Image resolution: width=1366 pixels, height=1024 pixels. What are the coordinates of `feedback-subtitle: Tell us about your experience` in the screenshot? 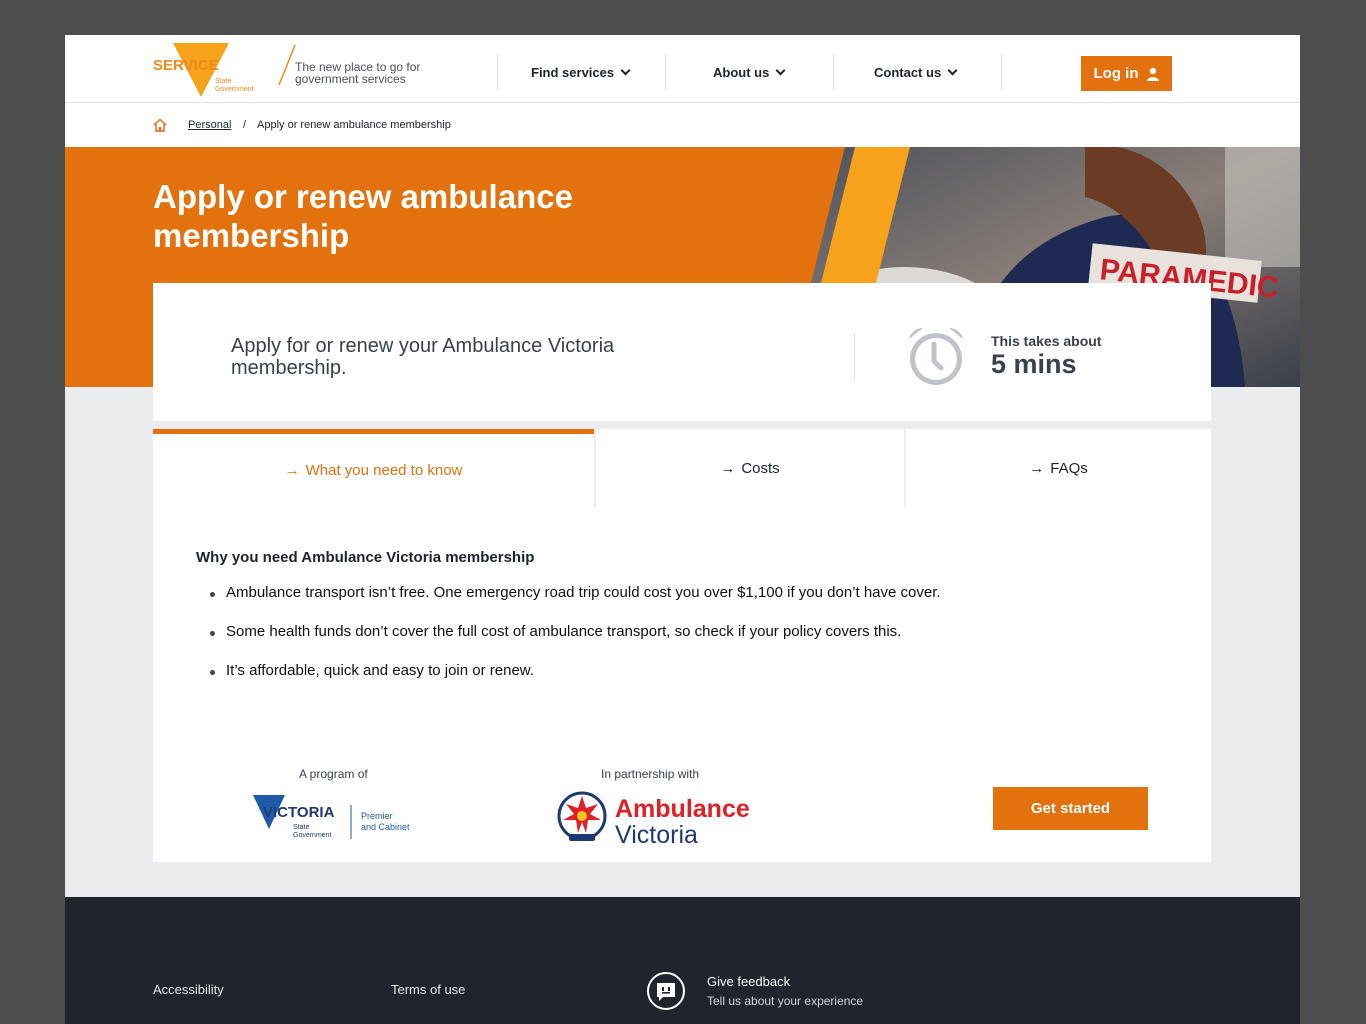 It's located at (785, 1001).